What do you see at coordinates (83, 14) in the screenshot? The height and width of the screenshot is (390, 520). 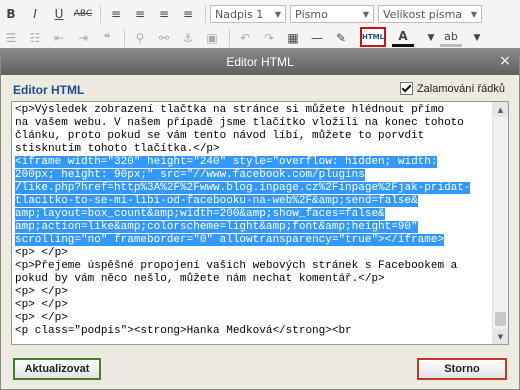 I see `strikethrough-button: ABC` at bounding box center [83, 14].